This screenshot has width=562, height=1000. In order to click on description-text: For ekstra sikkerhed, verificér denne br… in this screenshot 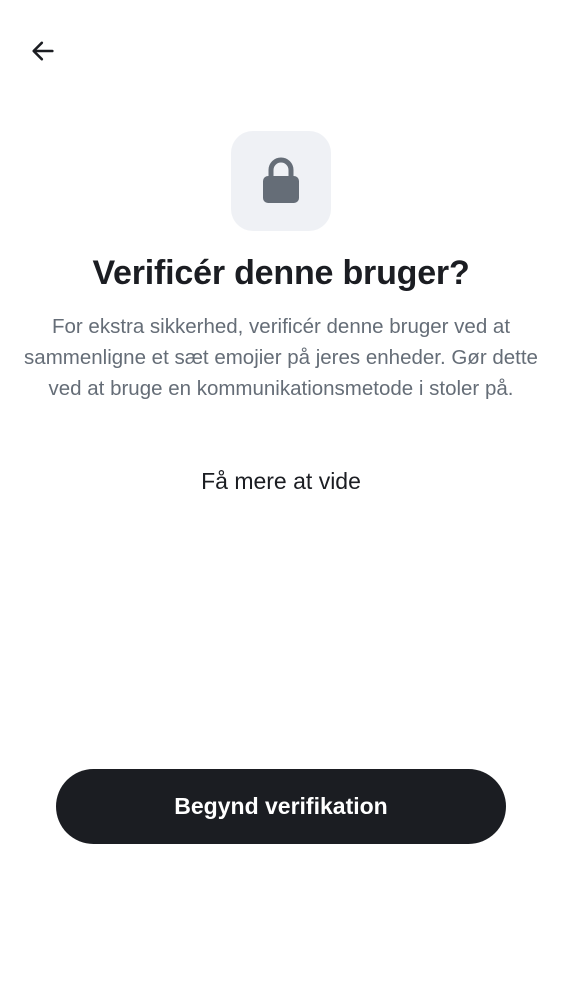, I will do `click(281, 357)`.